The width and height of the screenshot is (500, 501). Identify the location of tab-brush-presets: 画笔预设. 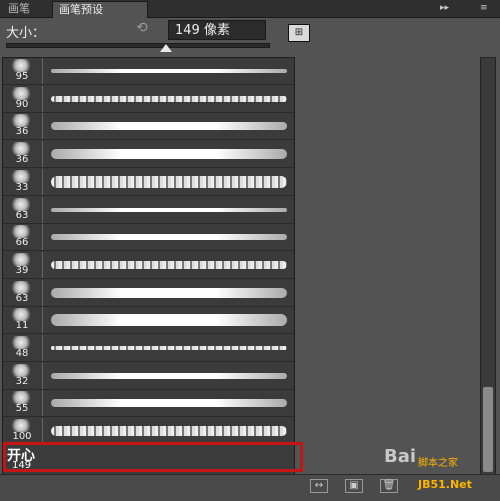
(100, 9).